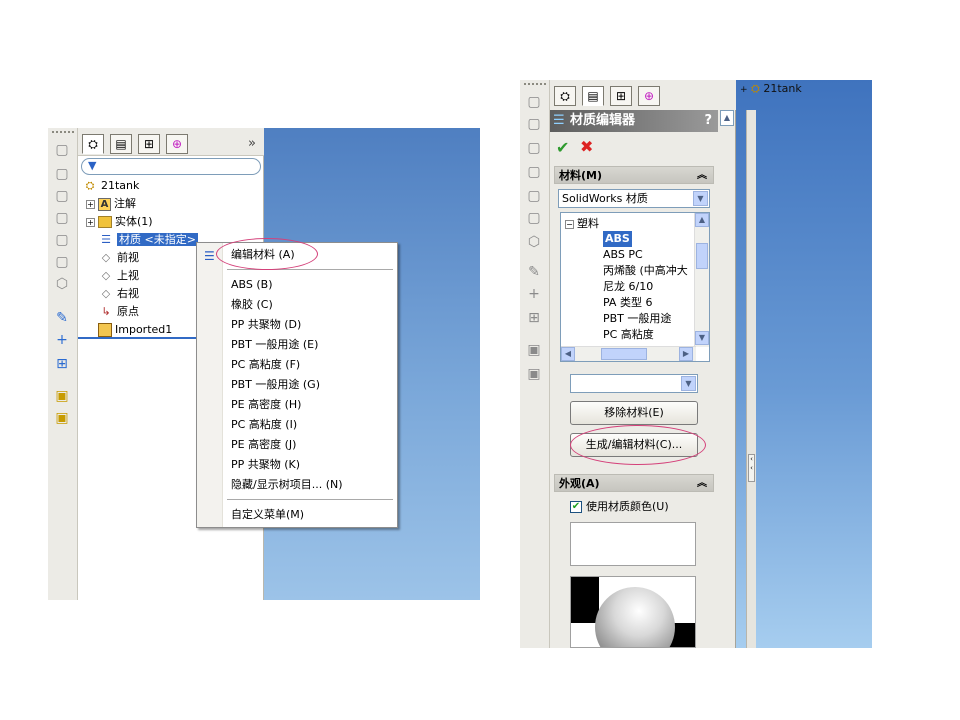 This screenshot has width=960, height=720. What do you see at coordinates (627, 303) in the screenshot?
I see `material-item: PA 类型 6` at bounding box center [627, 303].